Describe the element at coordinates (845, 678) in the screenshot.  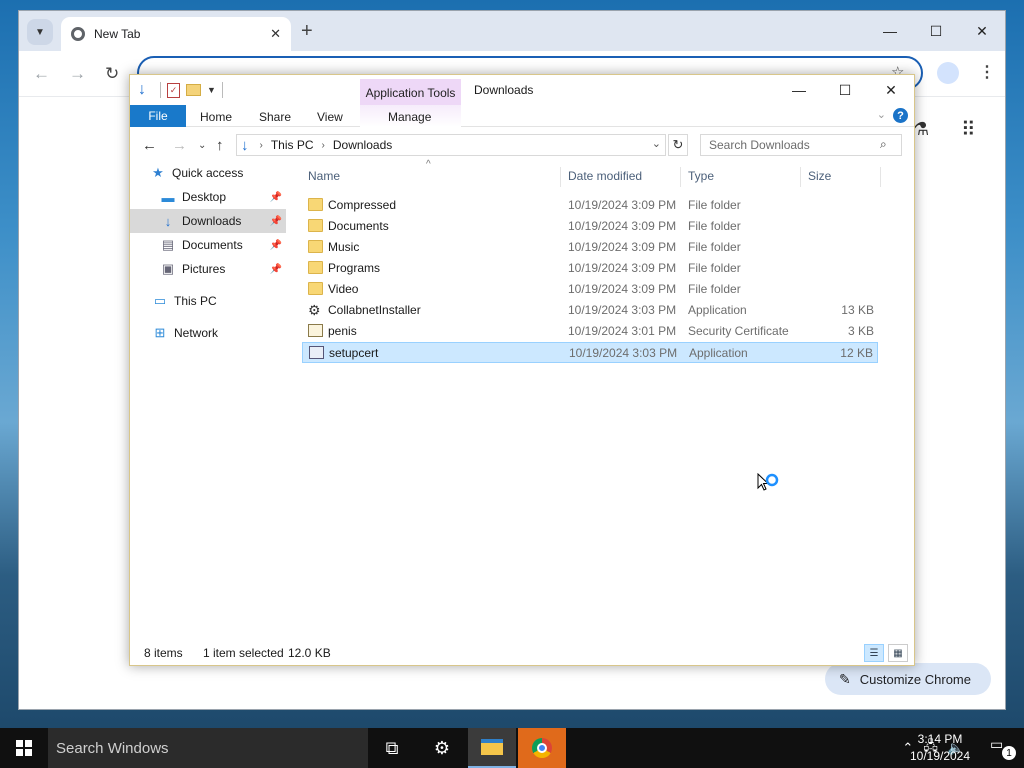
I see `pencil-icon: ✎` at that location.